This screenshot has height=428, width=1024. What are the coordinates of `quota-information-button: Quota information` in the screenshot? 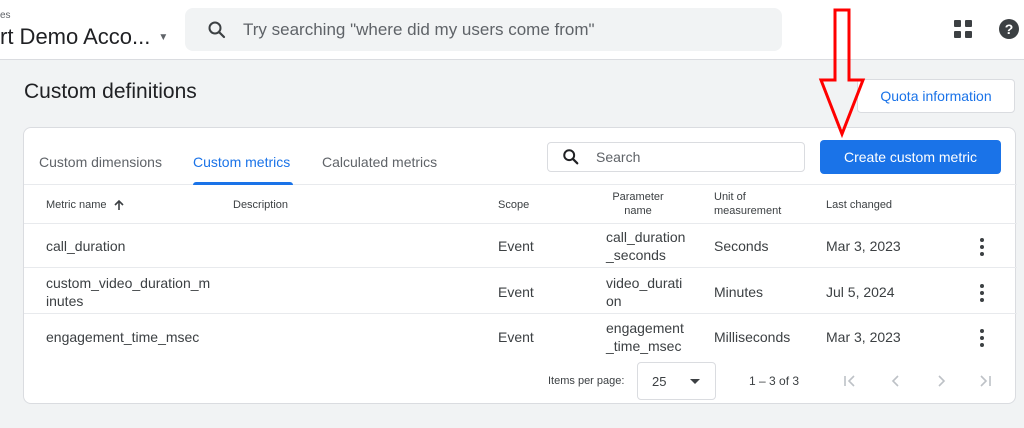 It's located at (936, 96).